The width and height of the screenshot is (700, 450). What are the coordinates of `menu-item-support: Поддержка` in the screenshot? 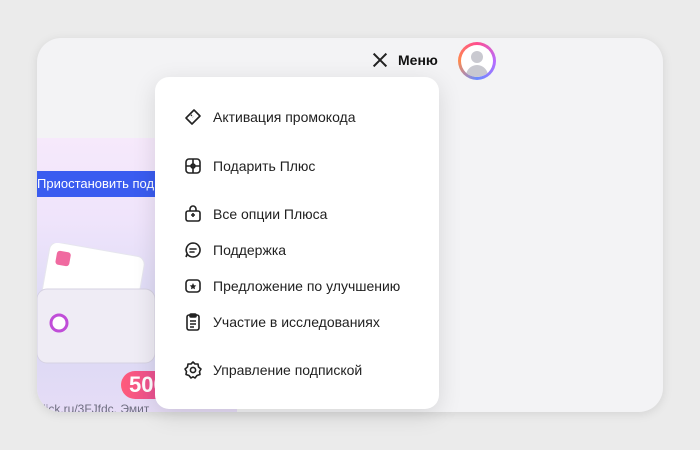 It's located at (234, 250).